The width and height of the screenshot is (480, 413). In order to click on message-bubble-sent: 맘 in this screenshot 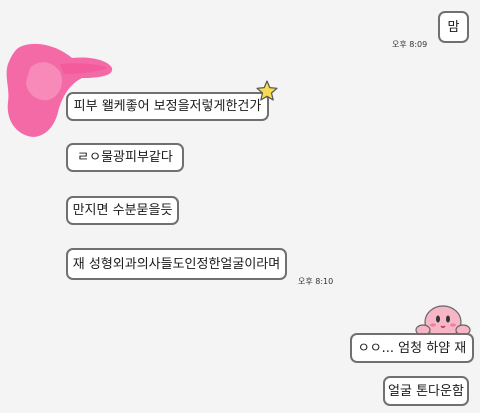, I will do `click(453, 27)`.